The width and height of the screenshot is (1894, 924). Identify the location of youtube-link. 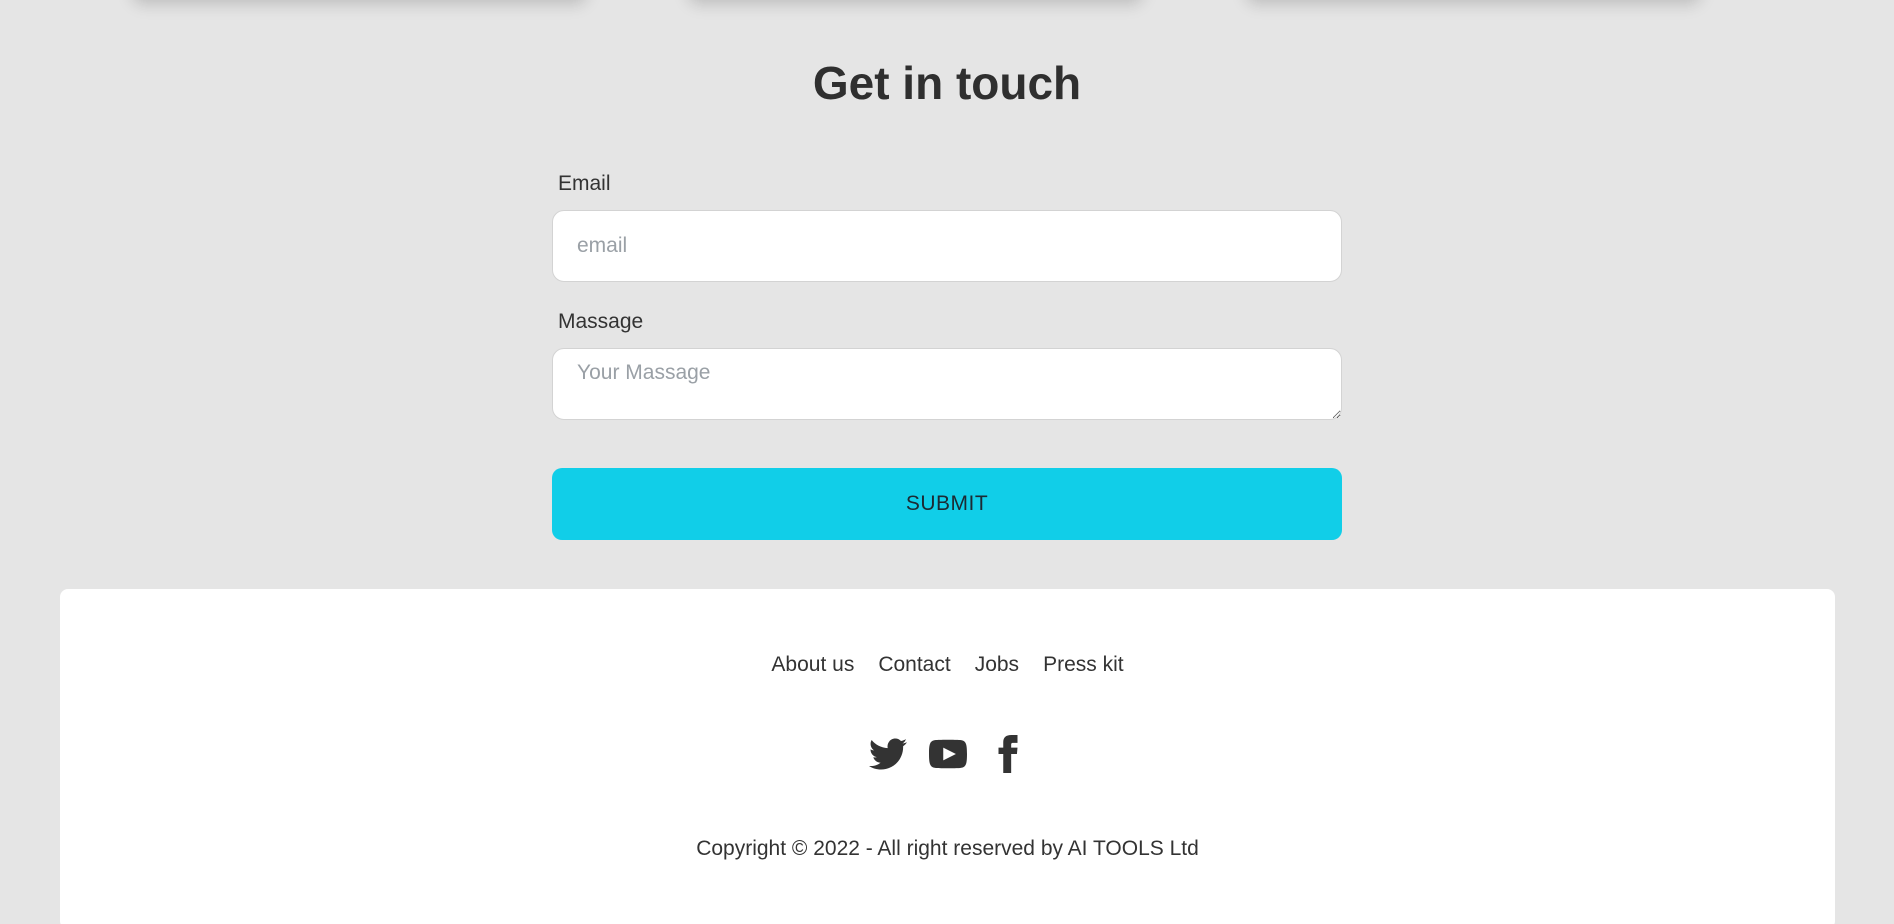
(947, 754).